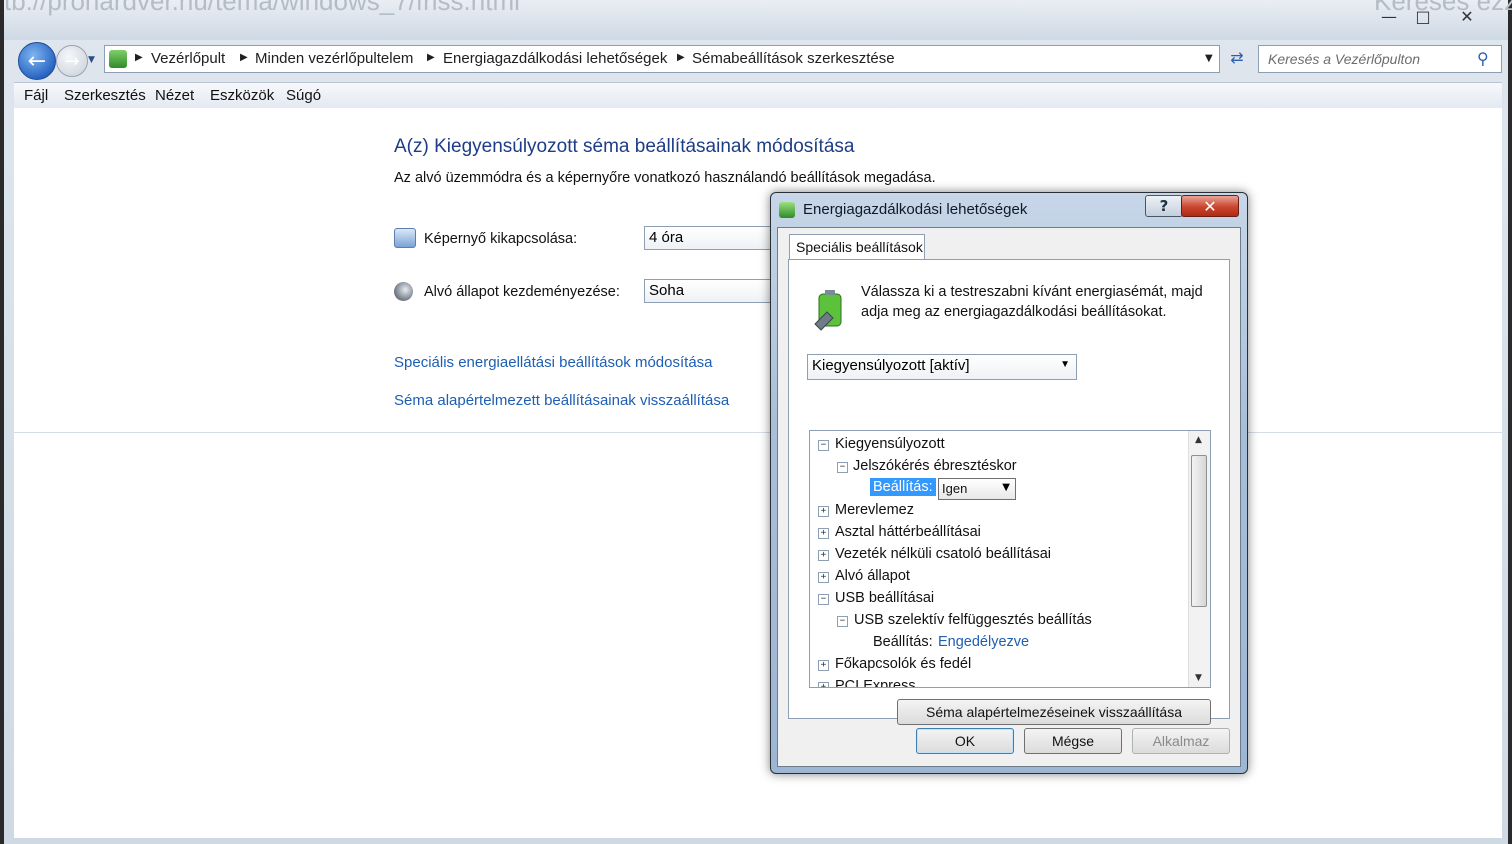  What do you see at coordinates (793, 58) in the screenshot?
I see `breadcrumb-item: Sémabeállítások szerkesztése` at bounding box center [793, 58].